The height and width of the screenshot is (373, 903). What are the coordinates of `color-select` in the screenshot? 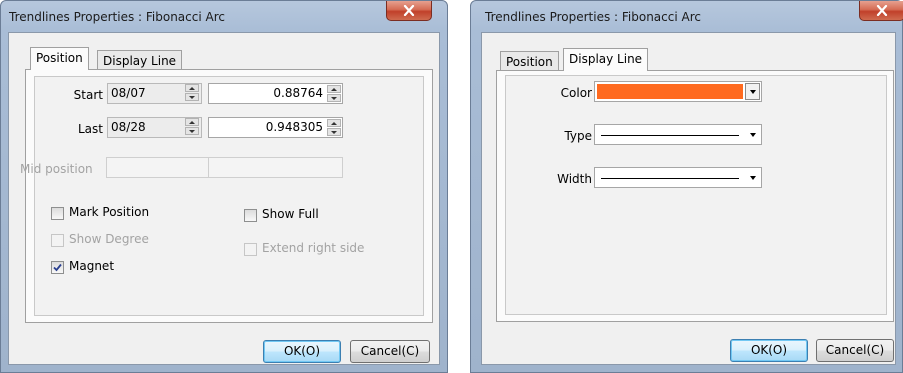 It's located at (678, 91).